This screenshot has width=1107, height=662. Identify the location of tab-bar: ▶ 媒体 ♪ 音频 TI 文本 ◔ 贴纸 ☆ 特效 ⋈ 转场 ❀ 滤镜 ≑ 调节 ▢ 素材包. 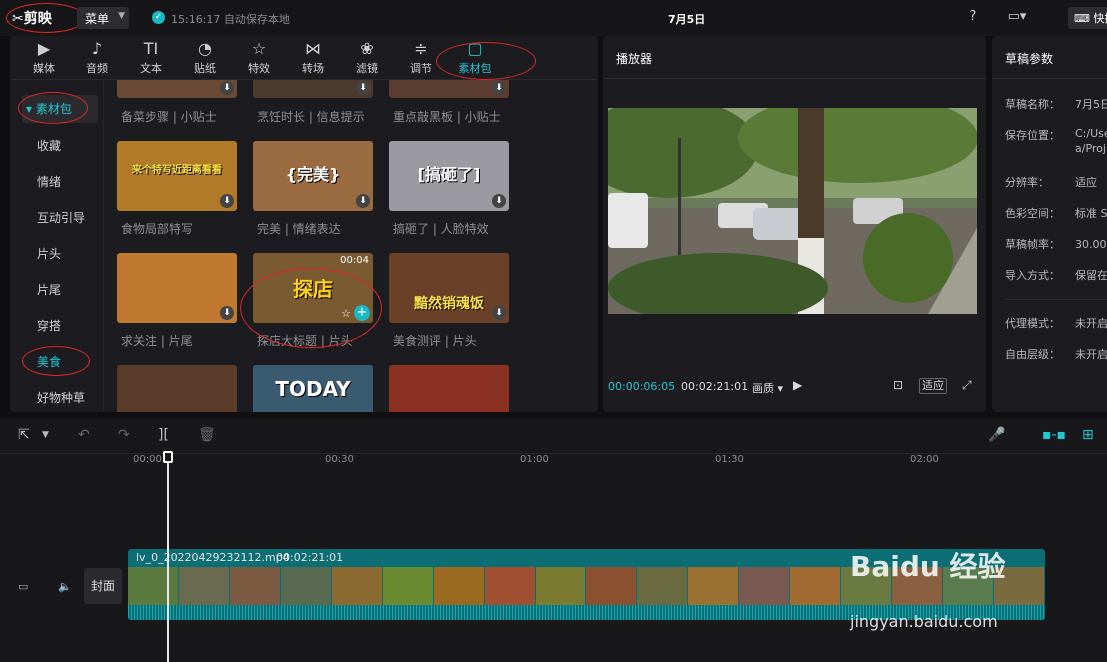
(304, 58).